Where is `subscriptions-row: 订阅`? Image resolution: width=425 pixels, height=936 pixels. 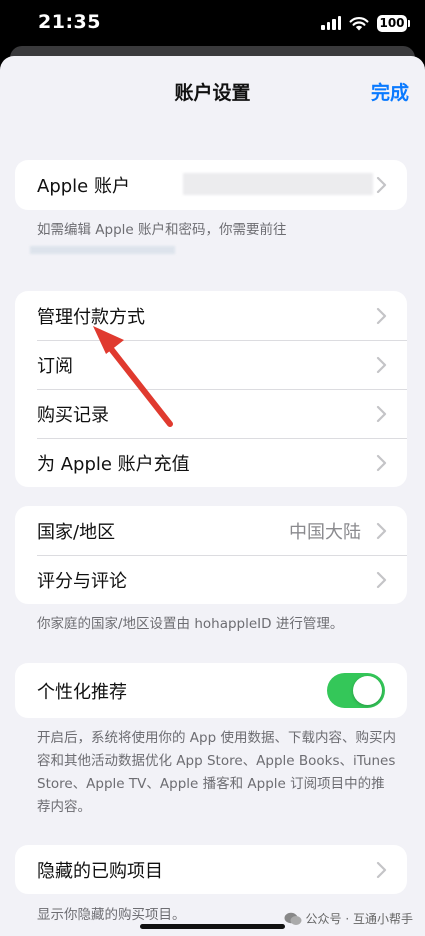 subscriptions-row: 订阅 is located at coordinates (211, 364).